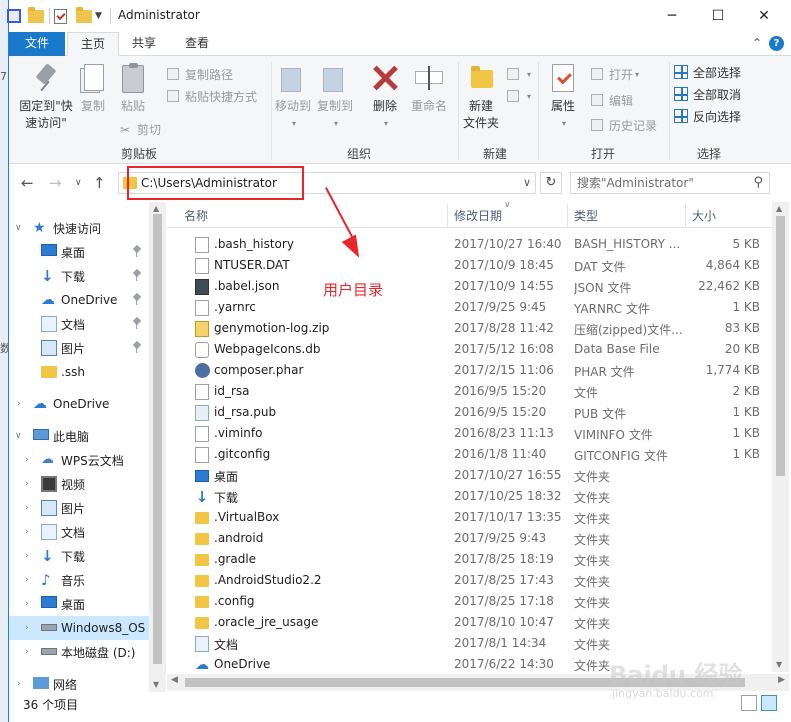  Describe the element at coordinates (469, 391) in the screenshot. I see `file-row: id_rsa 2016/9/5 15:20 文件 2 KB` at that location.